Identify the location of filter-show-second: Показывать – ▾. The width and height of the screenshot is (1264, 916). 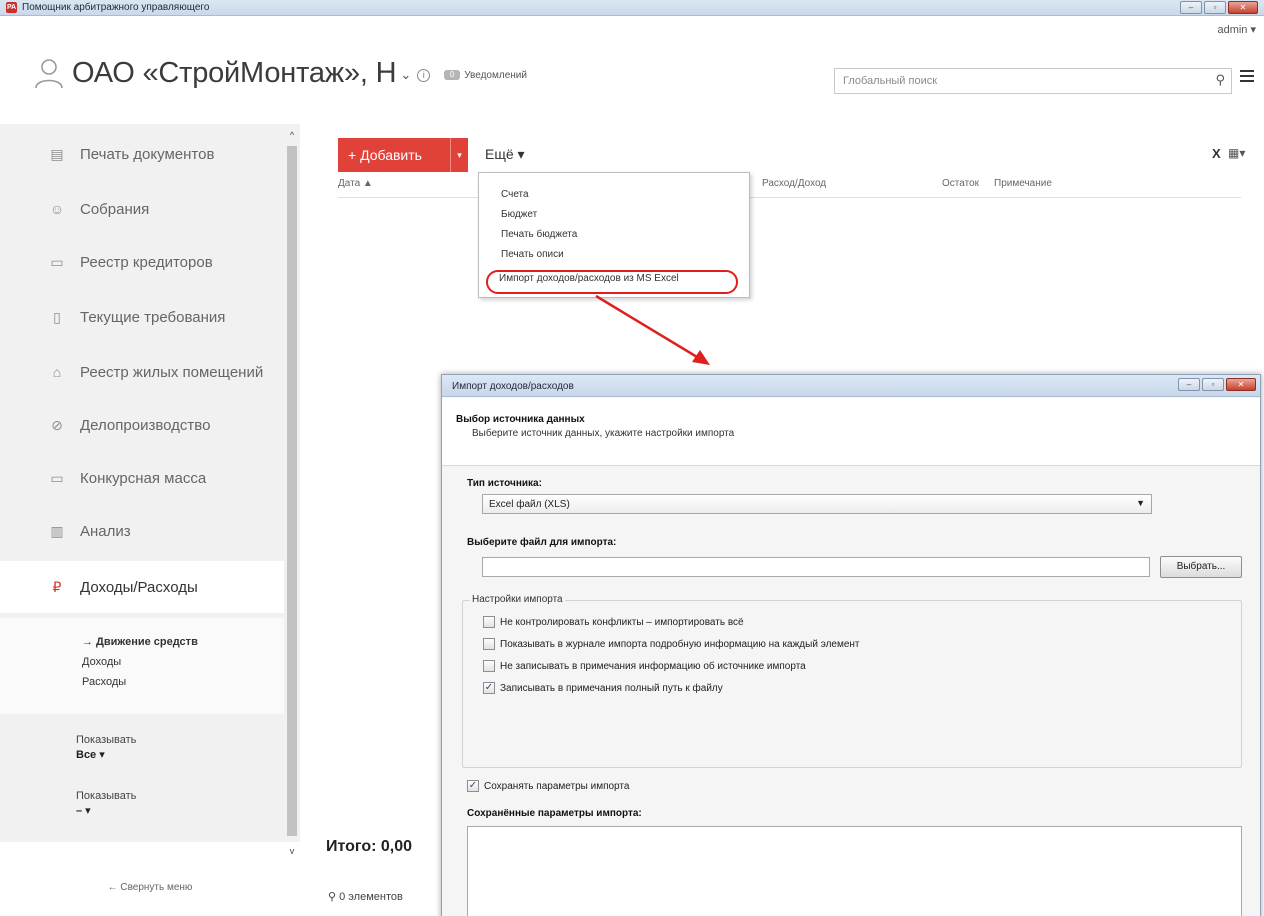
(106, 803).